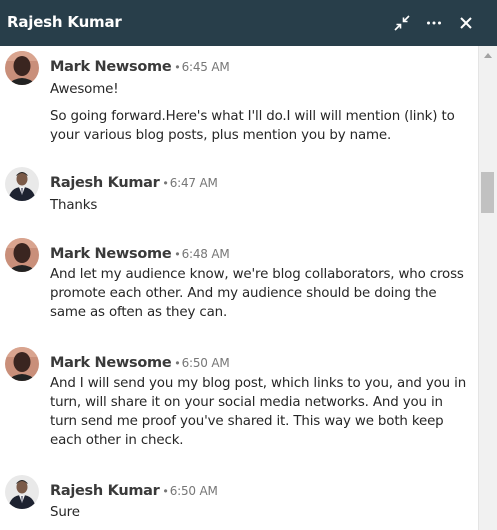 The width and height of the screenshot is (497, 530). What do you see at coordinates (64, 22) in the screenshot?
I see `chat-title: Rajesh Kumar` at bounding box center [64, 22].